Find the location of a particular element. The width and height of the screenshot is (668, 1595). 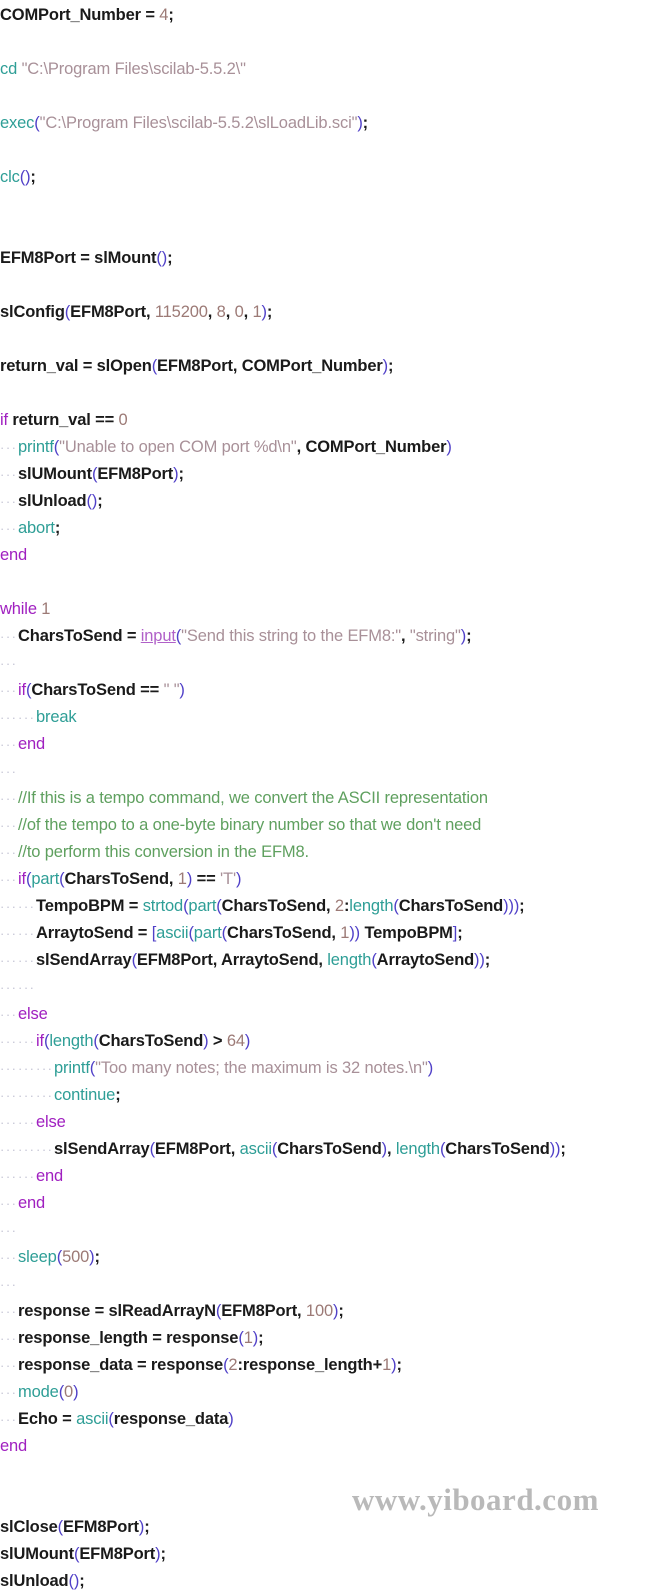

code-token-fn: clc is located at coordinates (10, 177).